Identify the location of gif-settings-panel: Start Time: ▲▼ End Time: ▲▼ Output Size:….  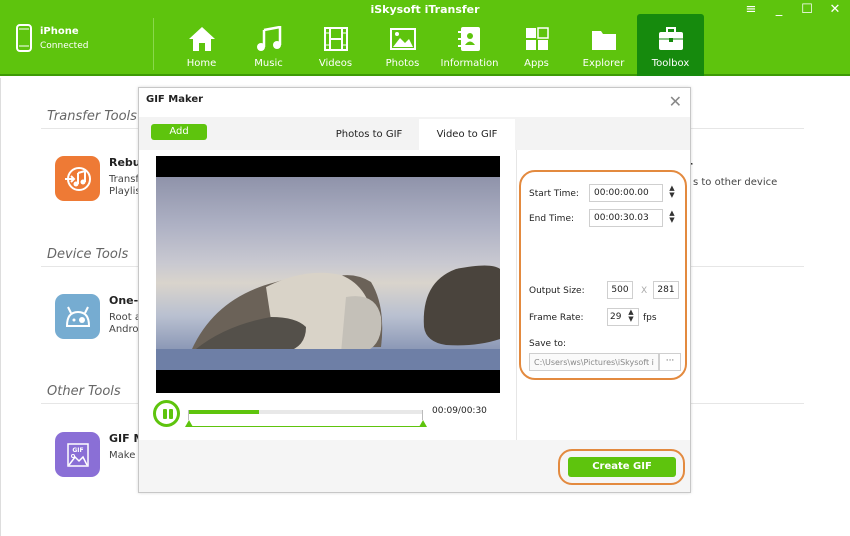
(603, 275).